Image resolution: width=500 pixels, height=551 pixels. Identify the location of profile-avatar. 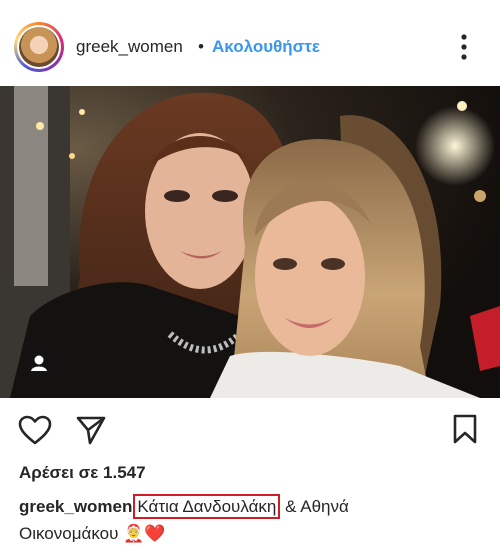
(39, 47).